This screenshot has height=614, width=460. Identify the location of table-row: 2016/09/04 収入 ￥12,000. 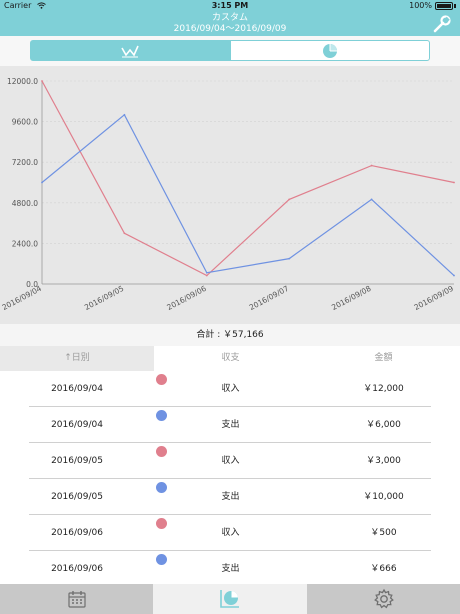
(230, 389).